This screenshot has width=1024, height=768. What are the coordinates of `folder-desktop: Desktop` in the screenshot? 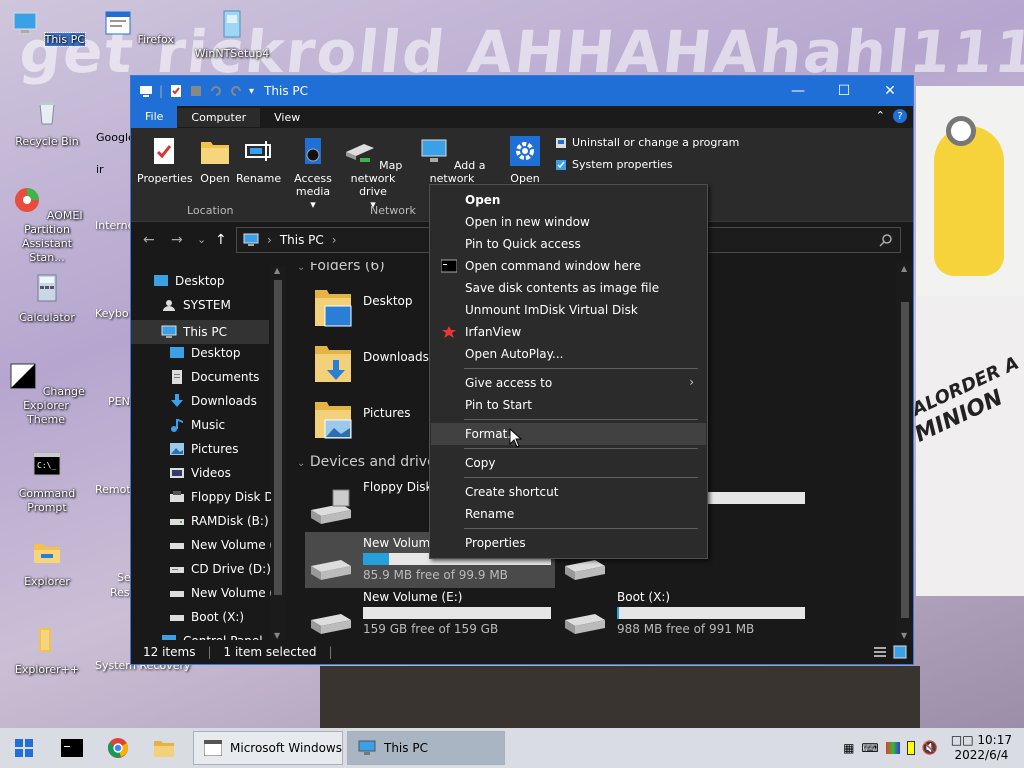 It's located at (363, 308).